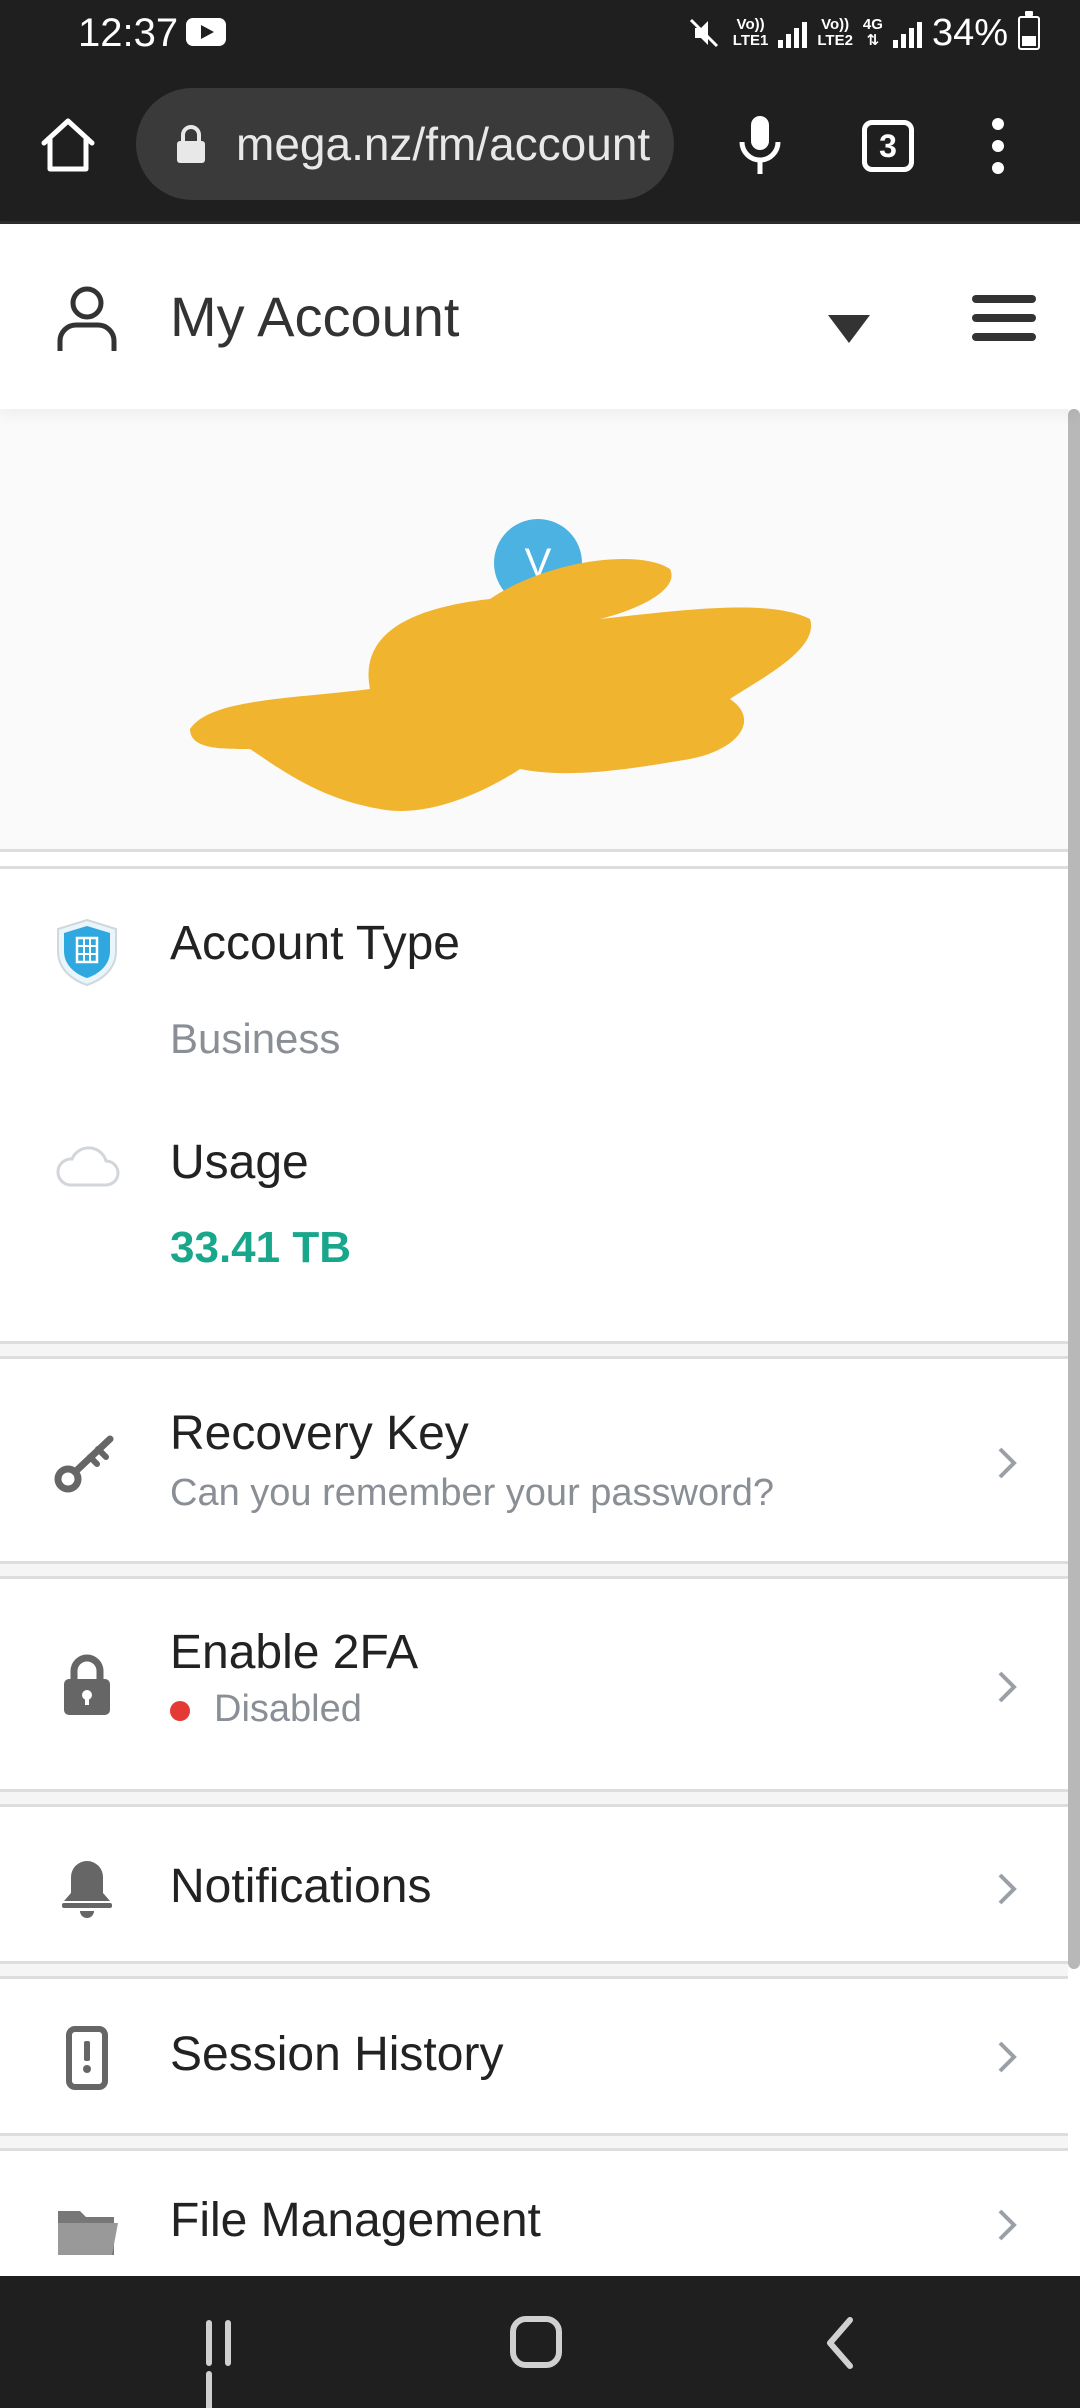 The height and width of the screenshot is (2408, 1080). Describe the element at coordinates (888, 146) in the screenshot. I see `tabs-icon: 3` at that location.